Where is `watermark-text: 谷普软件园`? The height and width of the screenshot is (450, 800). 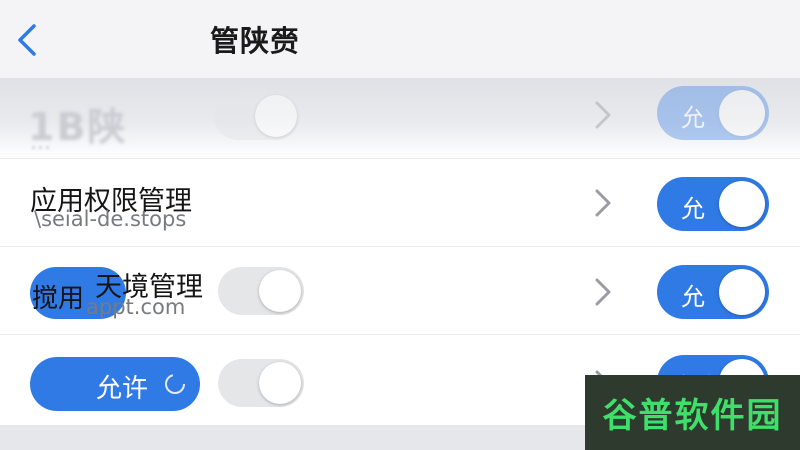
watermark-text: 谷普软件园 is located at coordinates (692, 416).